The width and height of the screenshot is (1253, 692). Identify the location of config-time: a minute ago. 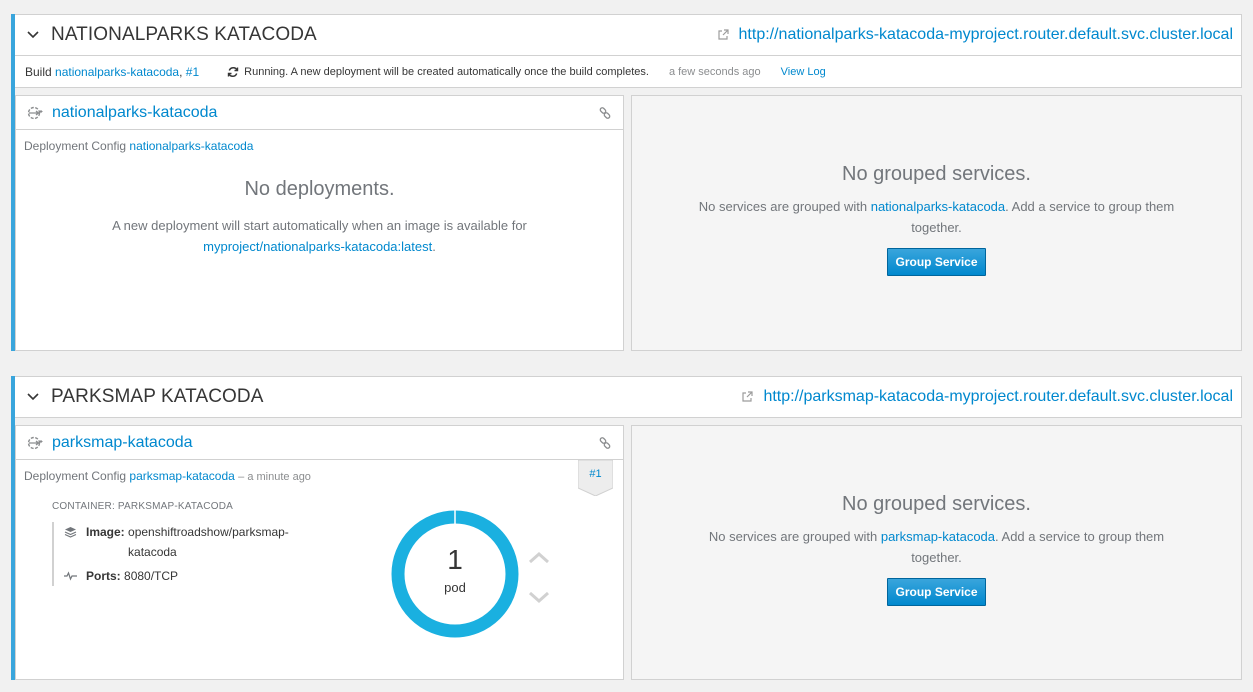
(279, 477).